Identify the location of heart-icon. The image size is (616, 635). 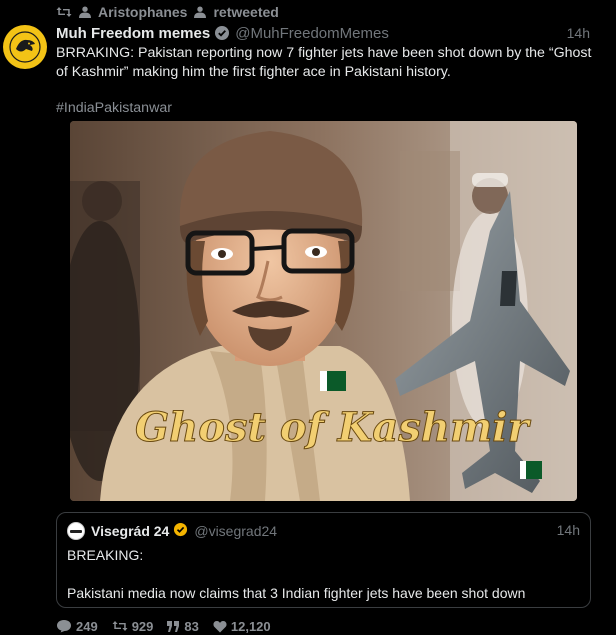
(220, 626).